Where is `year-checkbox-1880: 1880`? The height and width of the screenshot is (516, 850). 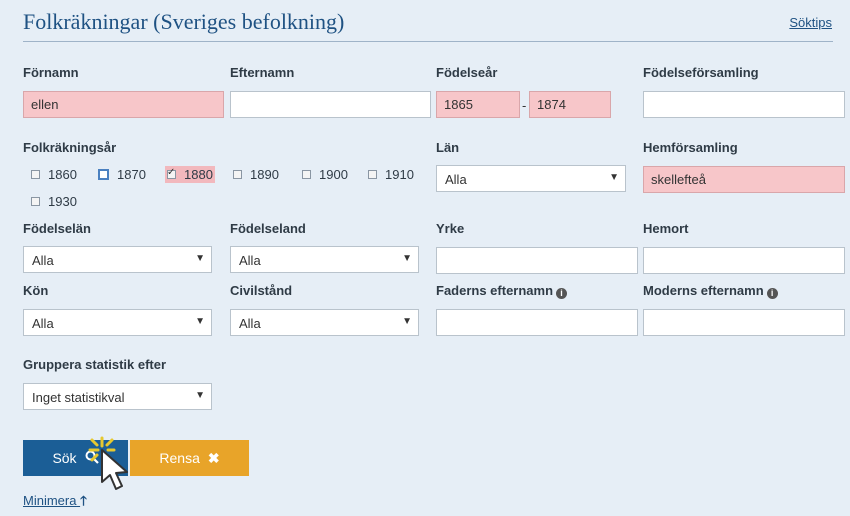 year-checkbox-1880: 1880 is located at coordinates (190, 174).